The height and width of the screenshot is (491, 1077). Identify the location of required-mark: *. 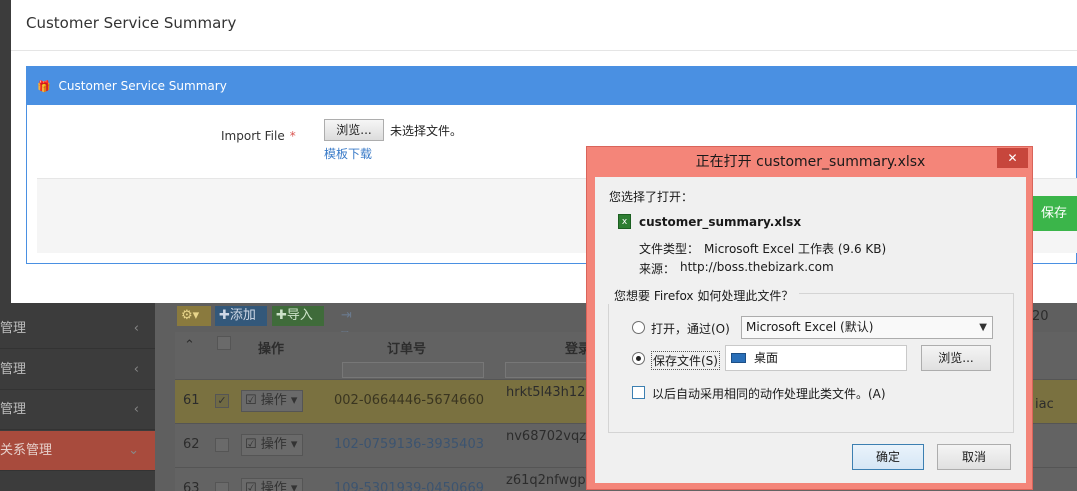
(292, 136).